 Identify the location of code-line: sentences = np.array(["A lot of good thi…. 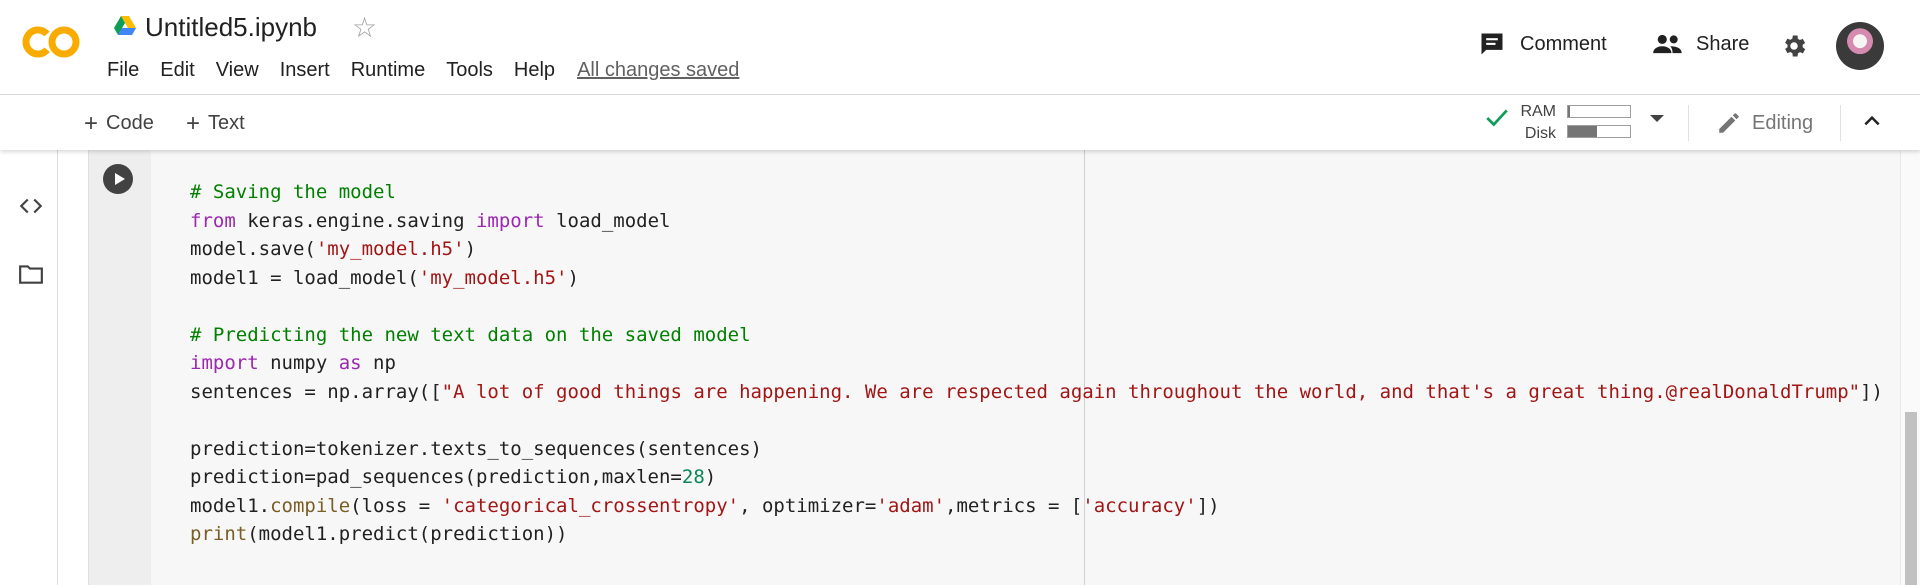
(1036, 392).